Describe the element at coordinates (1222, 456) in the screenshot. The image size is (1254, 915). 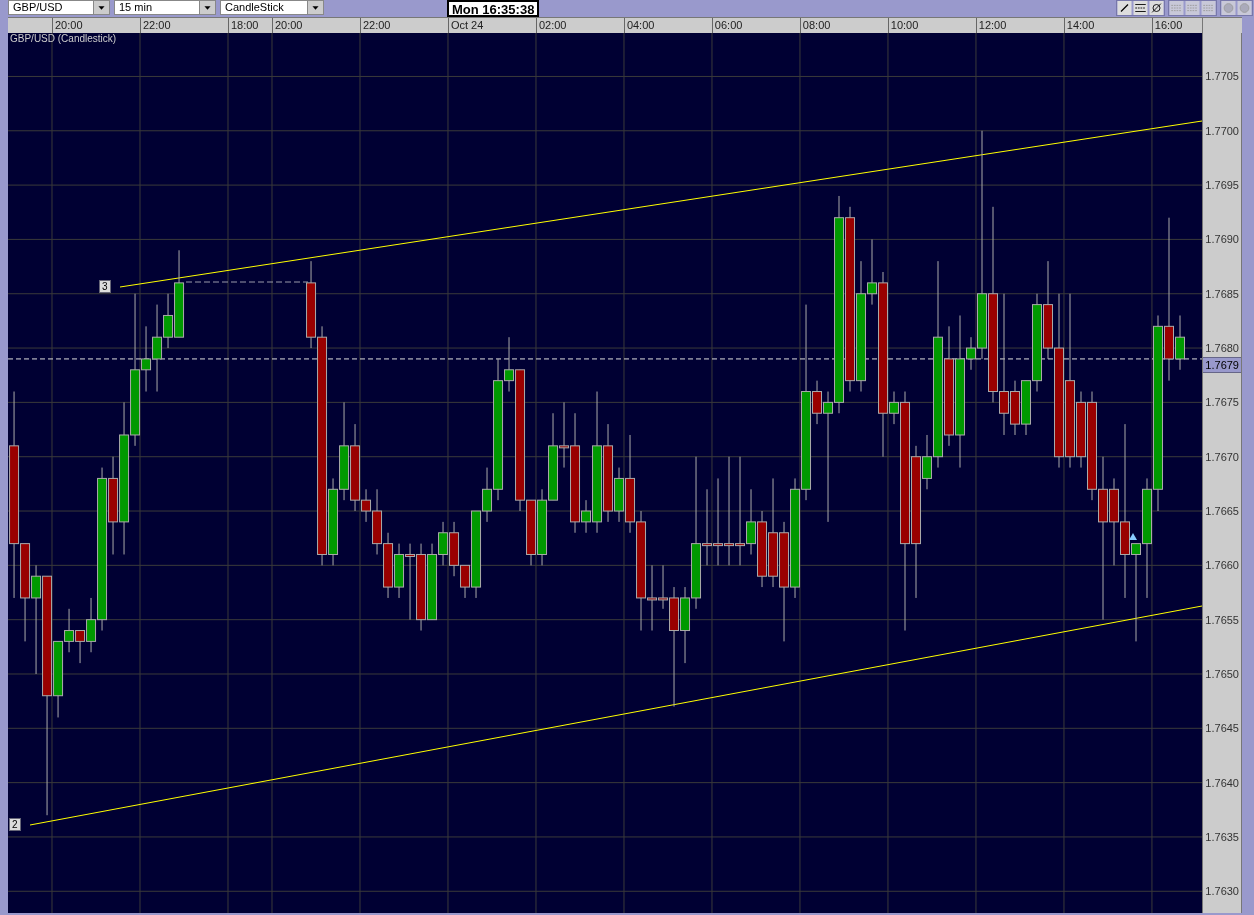
I see `price-label: 1.7670` at that location.